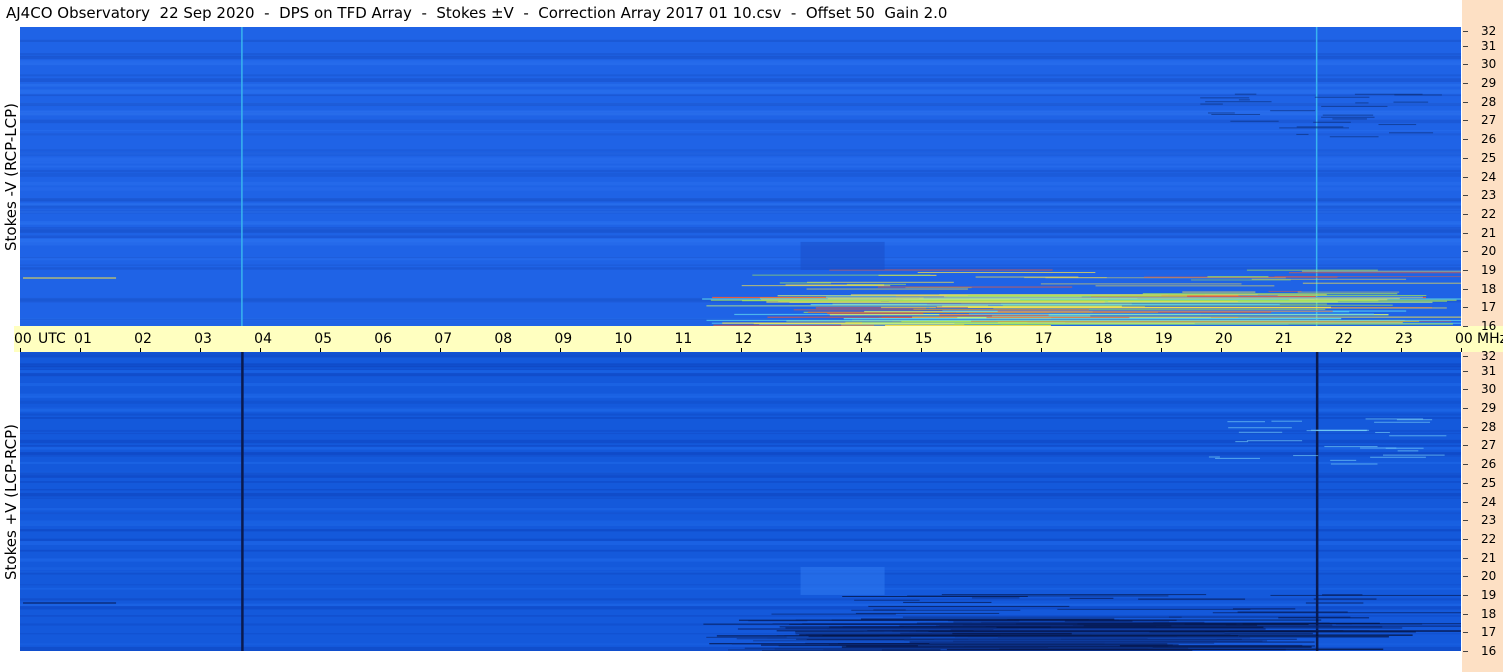 The width and height of the screenshot is (1503, 672). I want to click on freq-unit-label: MHz, so click(1490, 339).